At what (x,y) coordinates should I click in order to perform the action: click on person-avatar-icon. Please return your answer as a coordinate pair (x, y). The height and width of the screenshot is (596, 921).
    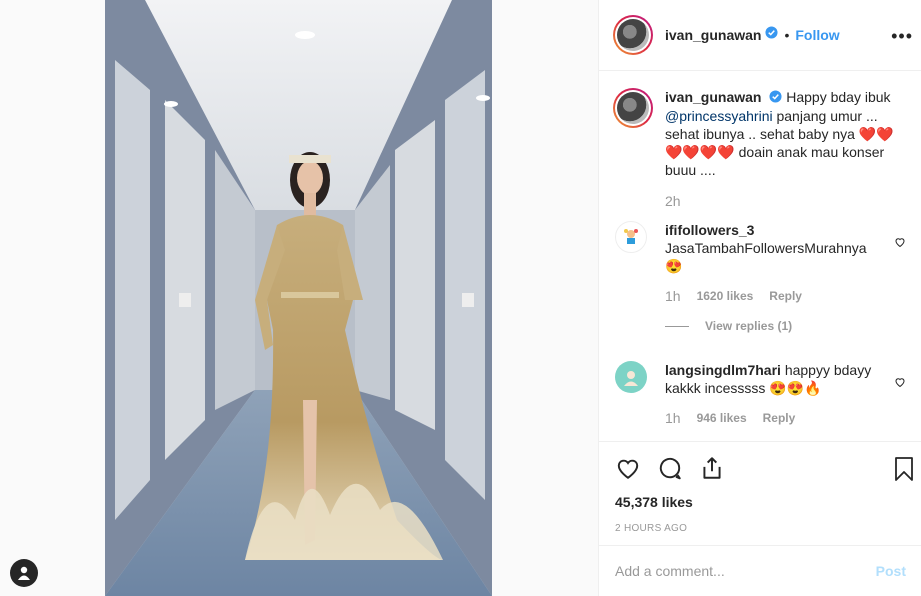
    Looking at the image, I should click on (631, 379).